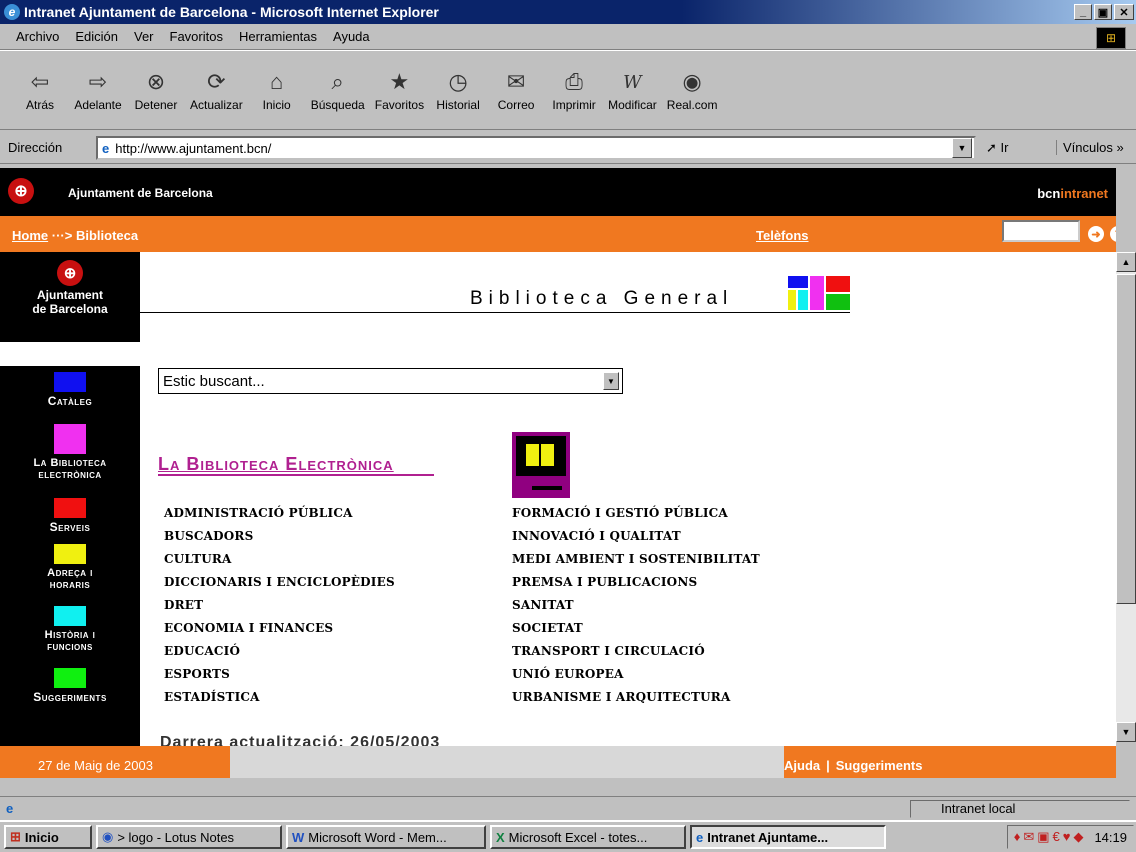 This screenshot has height=852, width=1136. I want to click on start-button: ⊞ Inicio, so click(48, 837).